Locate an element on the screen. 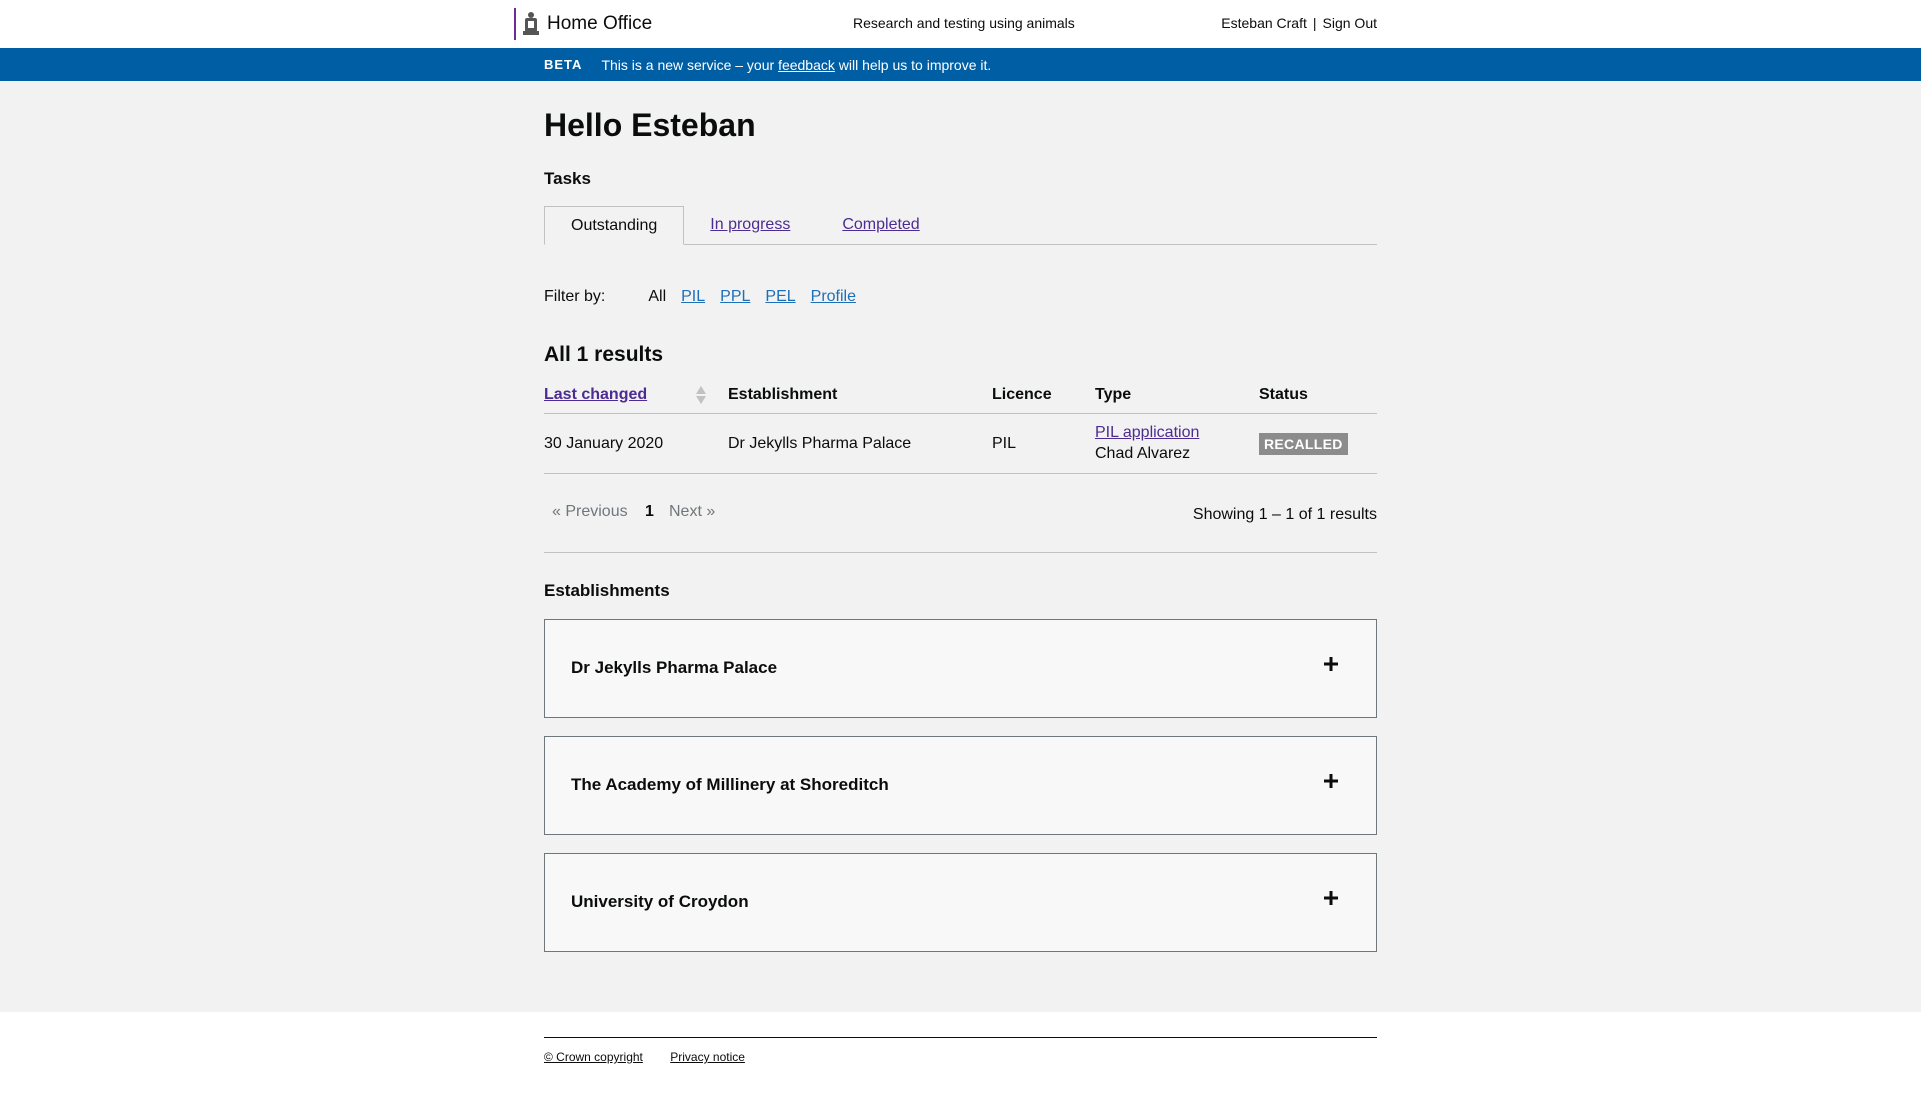  tasks-heading: Tasks is located at coordinates (567, 178).